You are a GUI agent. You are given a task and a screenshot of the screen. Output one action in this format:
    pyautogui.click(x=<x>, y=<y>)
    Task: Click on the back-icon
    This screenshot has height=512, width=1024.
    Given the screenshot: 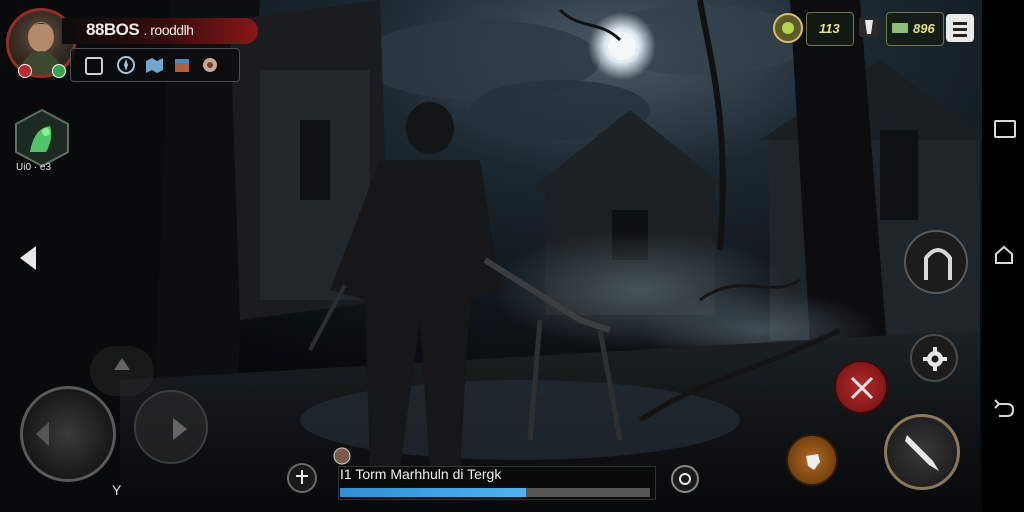 What is the action you would take?
    pyautogui.click(x=1004, y=409)
    